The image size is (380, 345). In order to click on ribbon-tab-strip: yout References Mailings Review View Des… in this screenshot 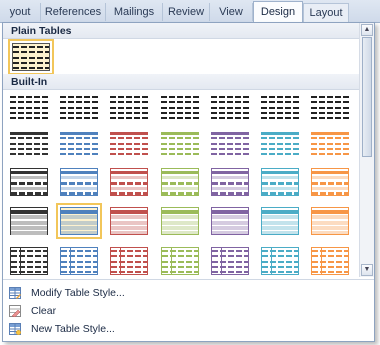, I will do `click(190, 11)`.